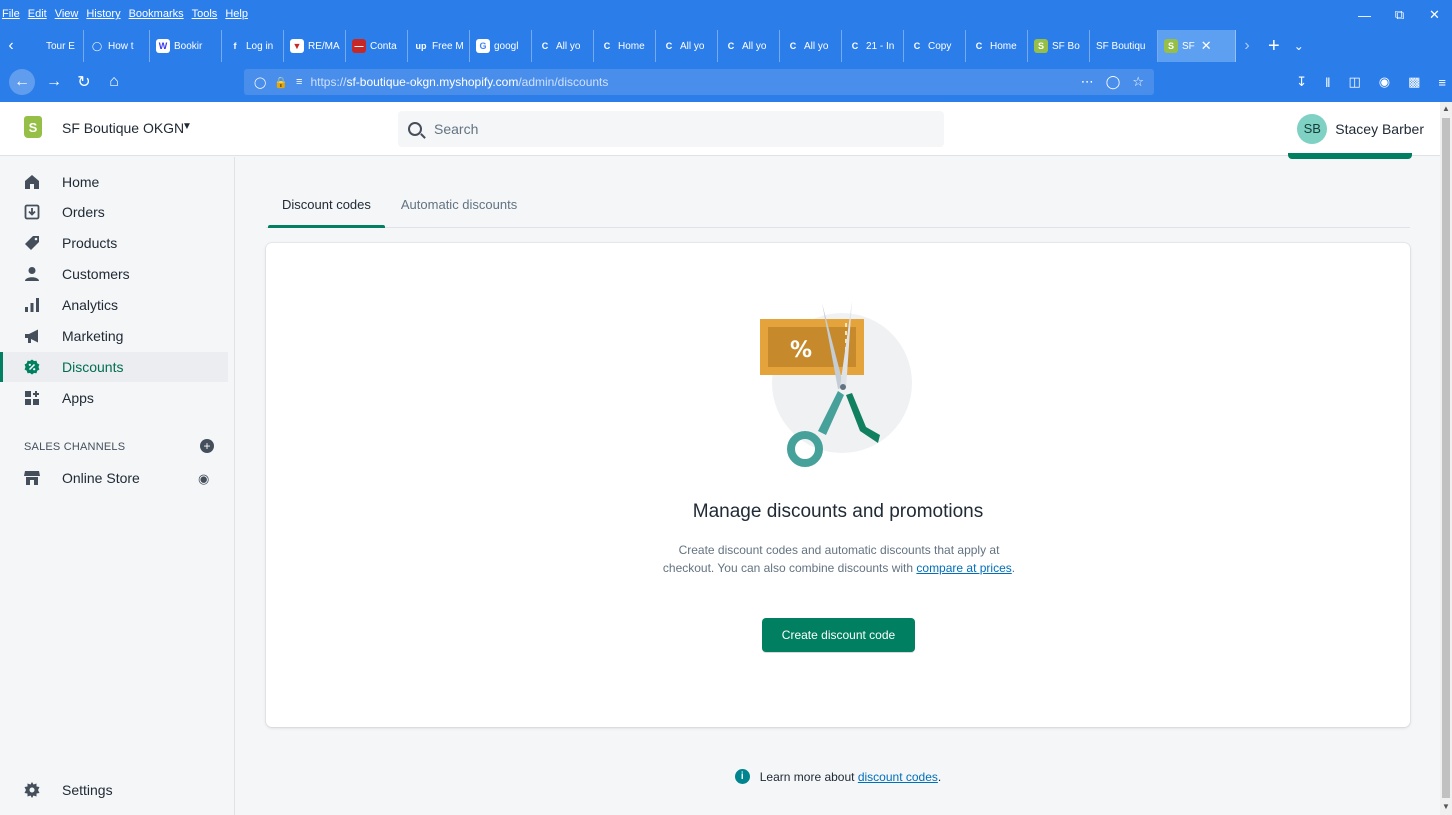 This screenshot has height=815, width=1452. What do you see at coordinates (123, 128) in the screenshot?
I see `shop-name: SF Boutique OKGN` at bounding box center [123, 128].